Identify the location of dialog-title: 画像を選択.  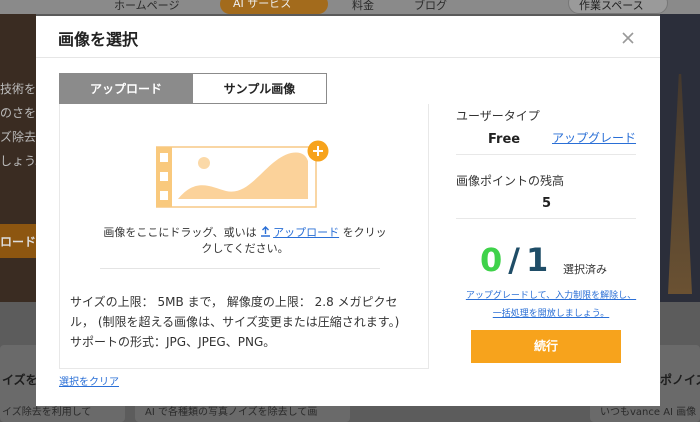
(98, 39).